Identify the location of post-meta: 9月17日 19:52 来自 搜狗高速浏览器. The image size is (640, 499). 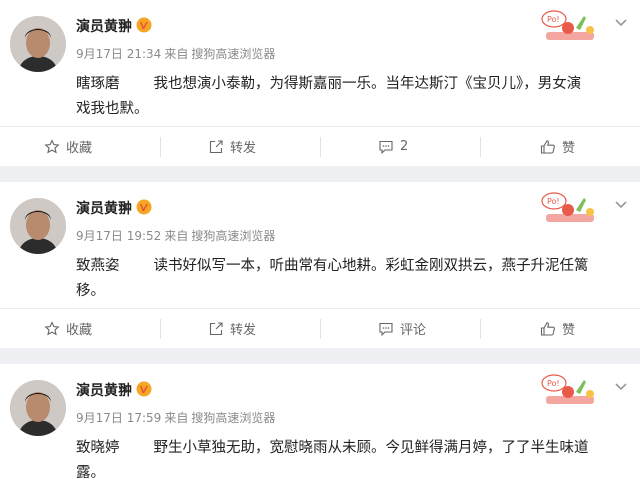
(177, 236).